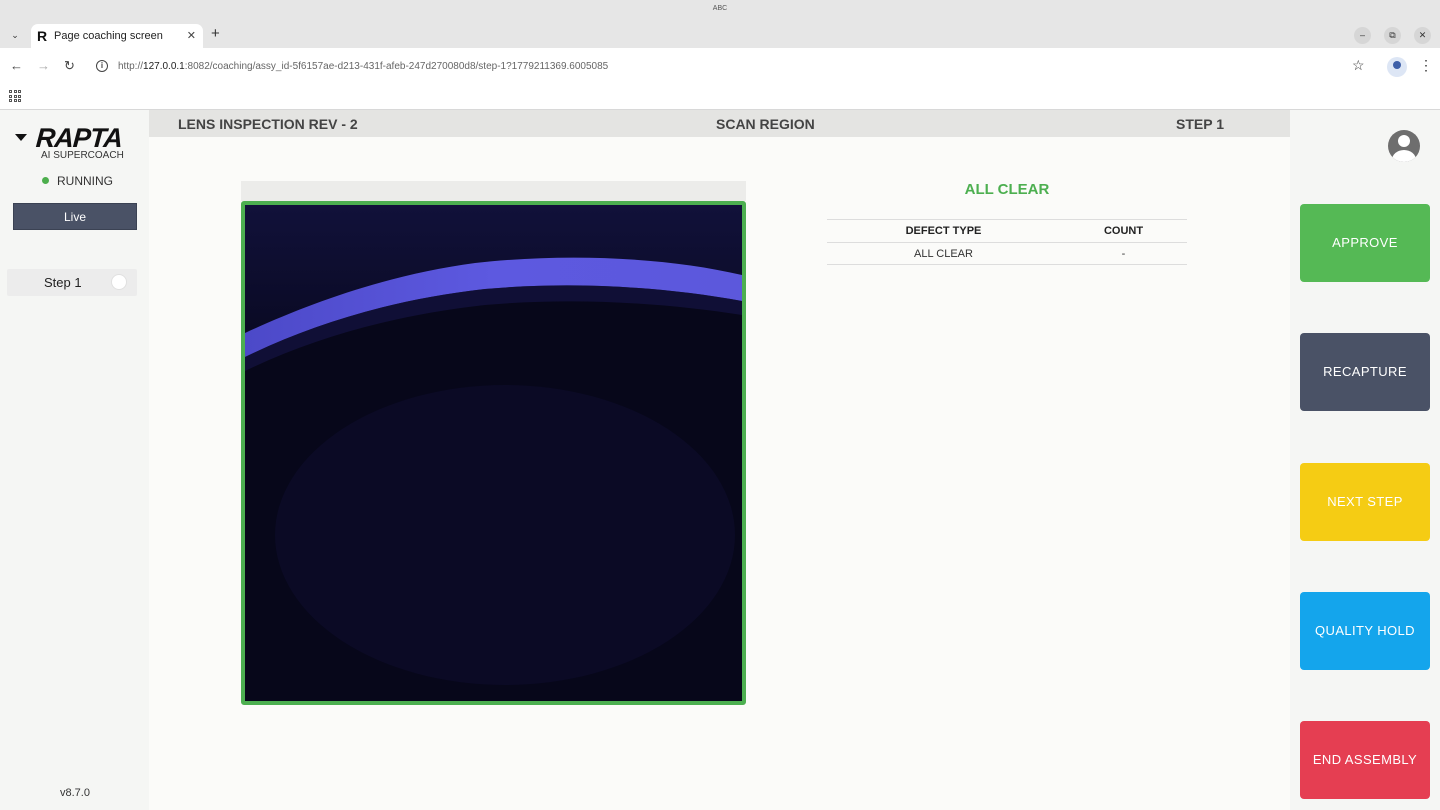  What do you see at coordinates (15, 96) in the screenshot?
I see `apps-grid-icon` at bounding box center [15, 96].